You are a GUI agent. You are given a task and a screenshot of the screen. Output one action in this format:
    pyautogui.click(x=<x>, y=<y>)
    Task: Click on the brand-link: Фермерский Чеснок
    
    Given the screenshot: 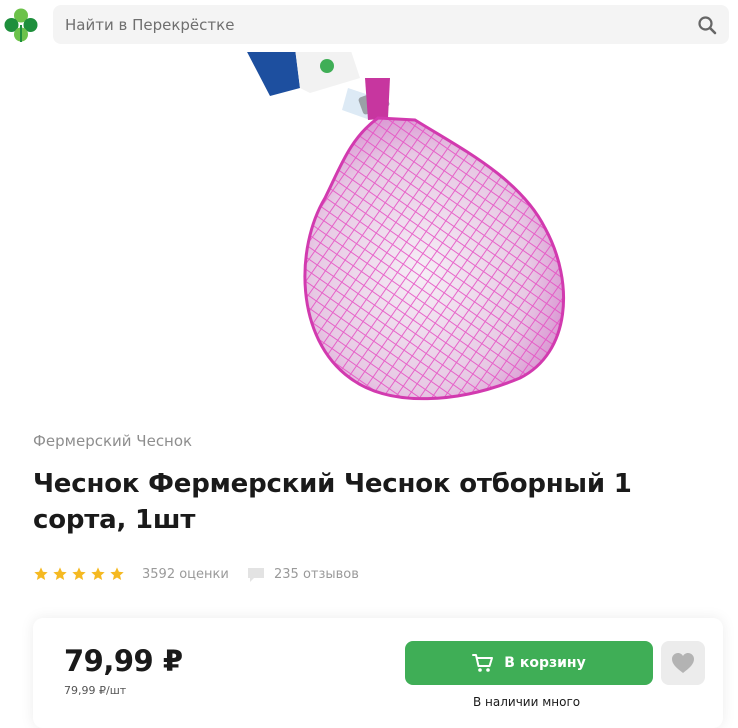 What is the action you would take?
    pyautogui.click(x=112, y=441)
    